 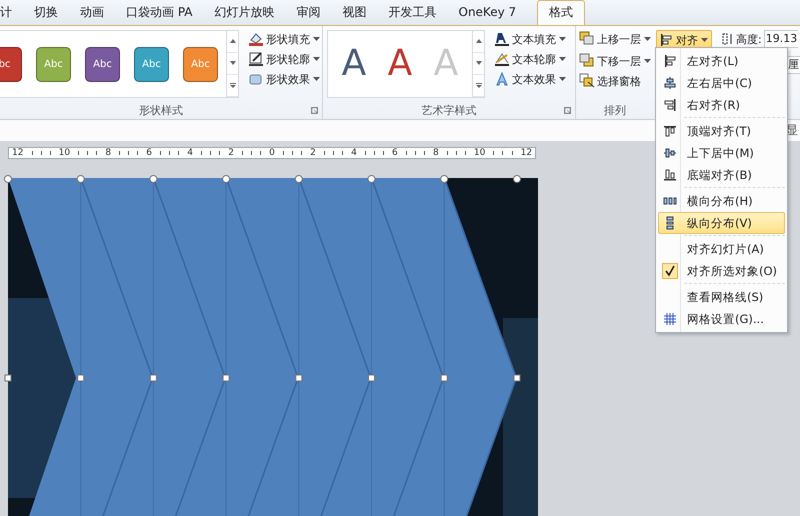 I want to click on menu-item: 右对齐(R), so click(x=721, y=105).